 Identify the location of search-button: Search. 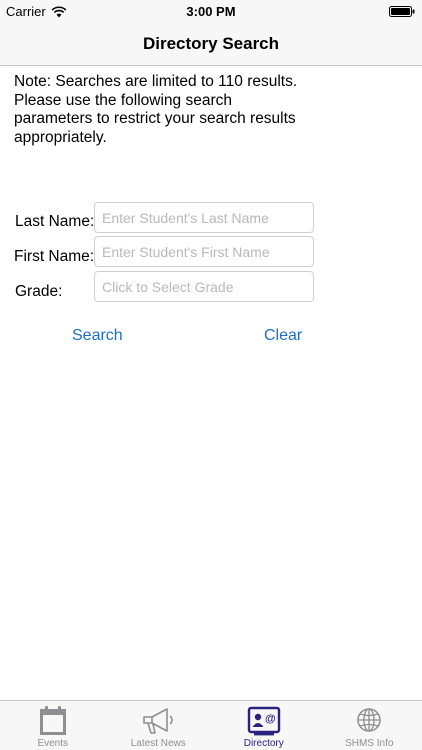
(97, 336).